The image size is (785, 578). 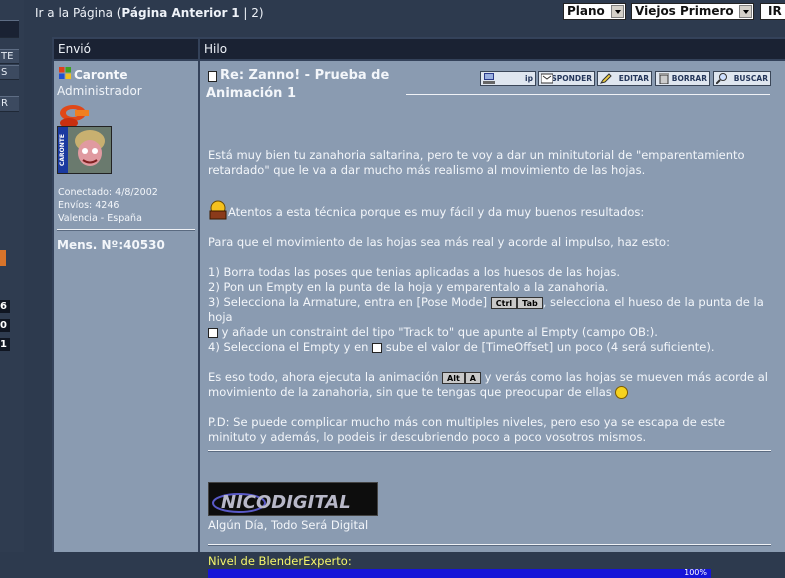 I want to click on reply-button: RESPONDER, so click(x=566, y=78).